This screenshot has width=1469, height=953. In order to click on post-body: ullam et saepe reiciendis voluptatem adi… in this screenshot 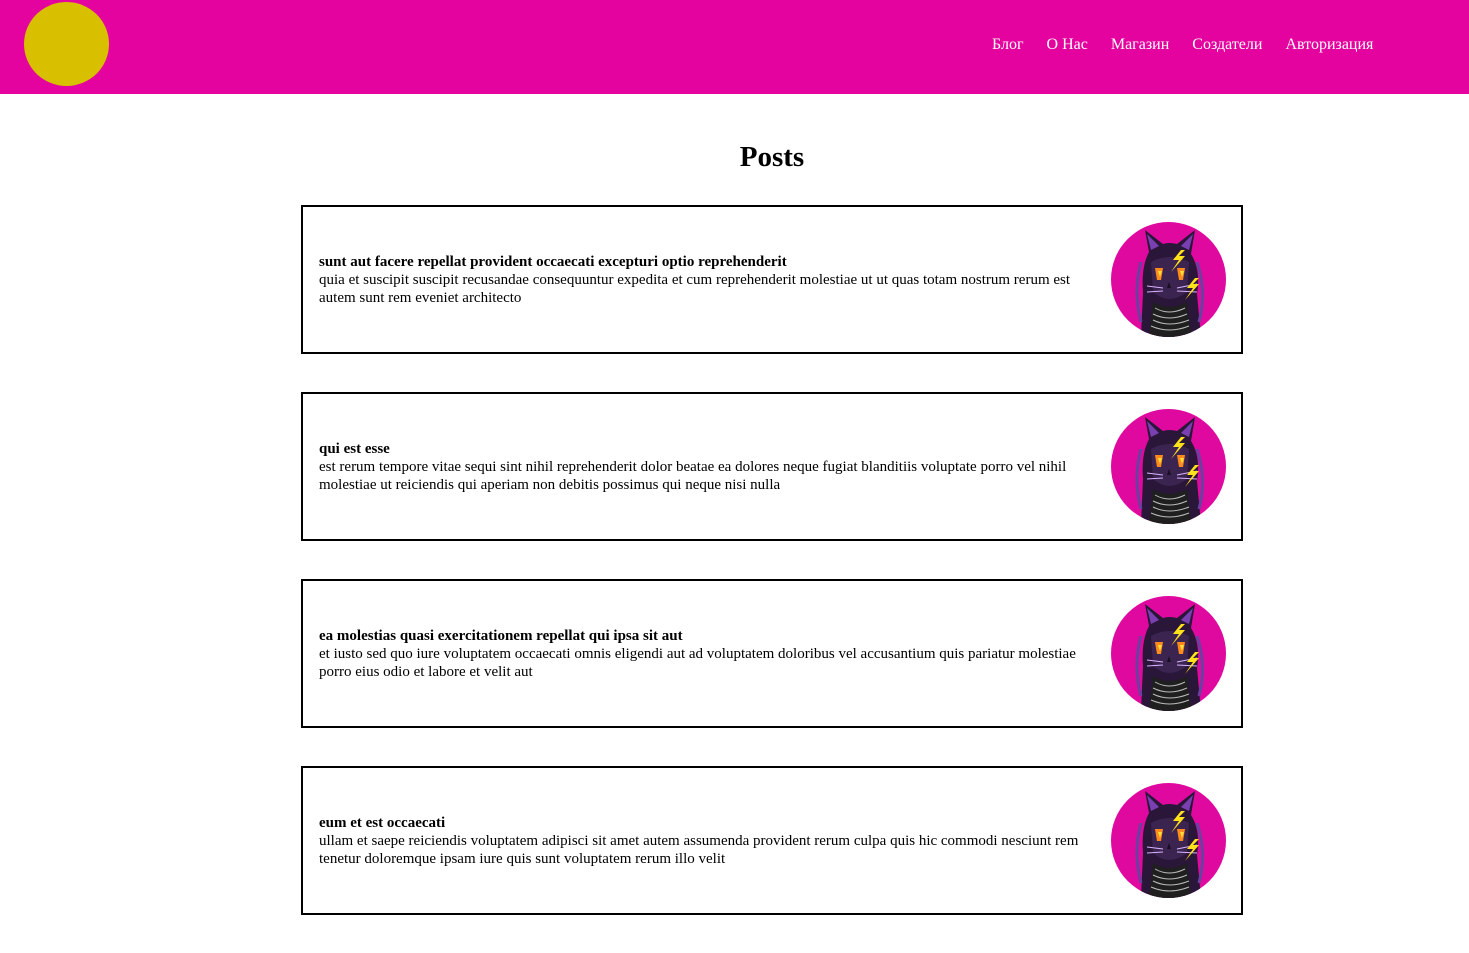, I will do `click(699, 849)`.